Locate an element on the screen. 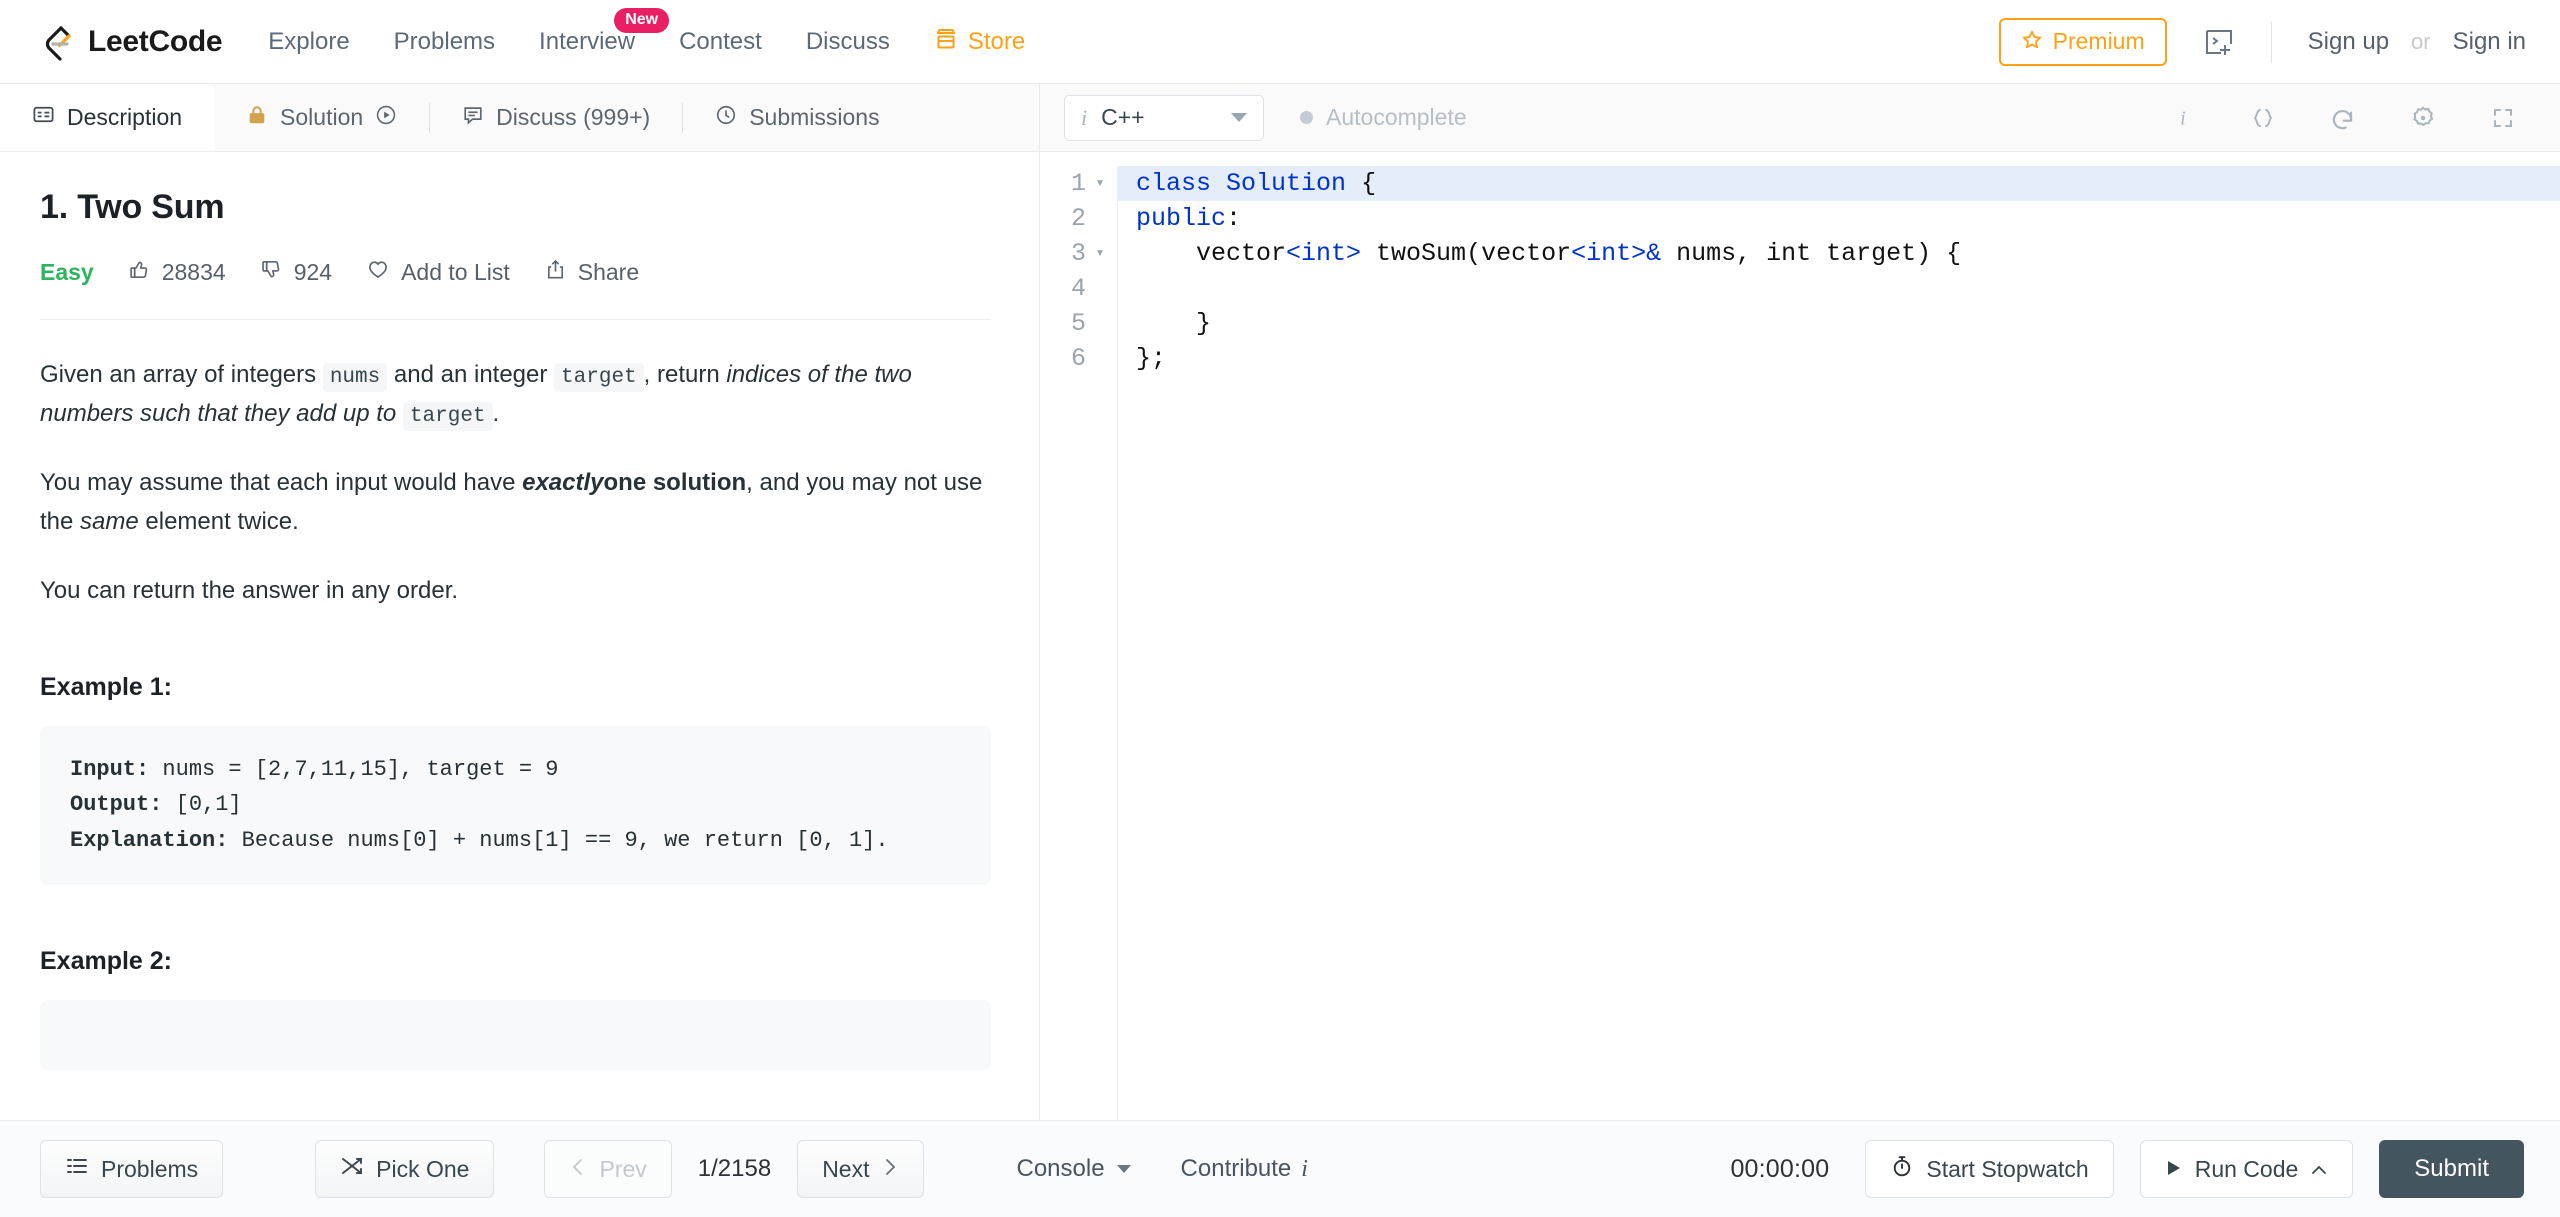 The width and height of the screenshot is (2560, 1217). next-label: Next is located at coordinates (846, 1168).